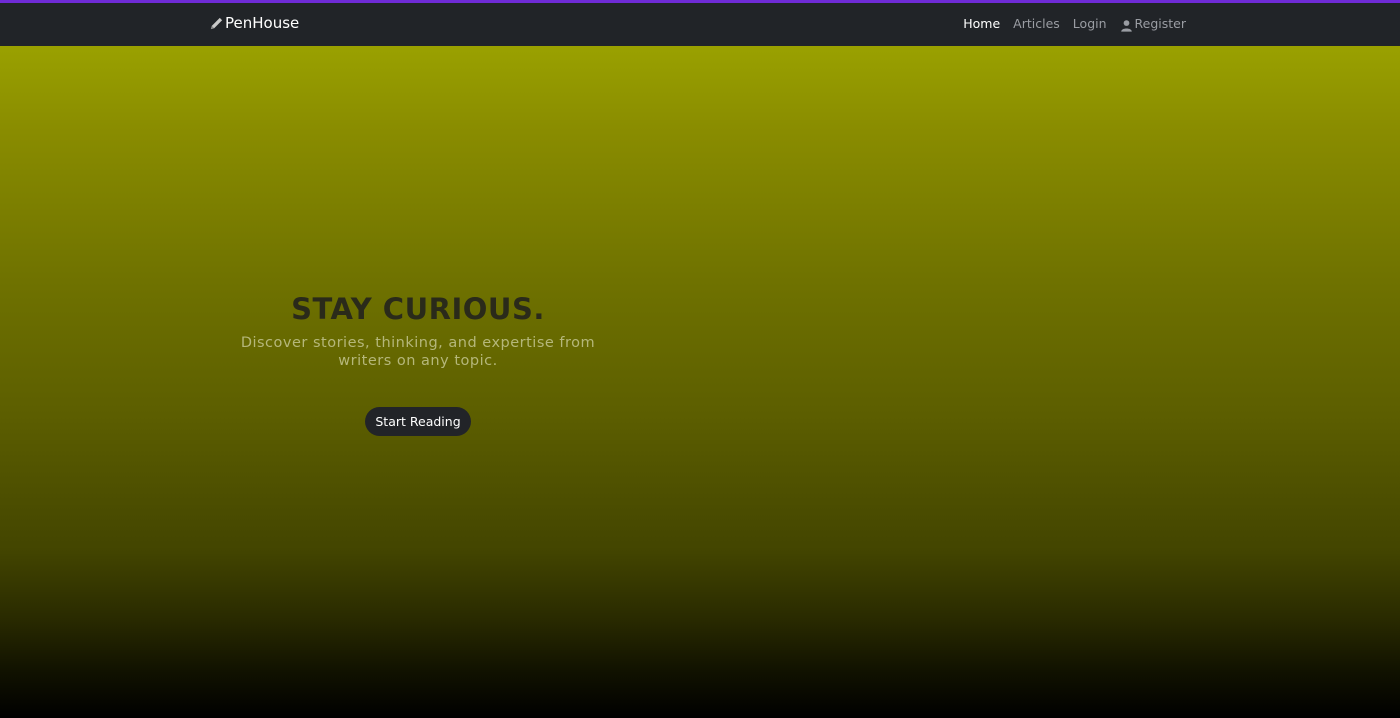 The width and height of the screenshot is (1400, 718). Describe the element at coordinates (1090, 24) in the screenshot. I see `nav-link-login: Login` at that location.